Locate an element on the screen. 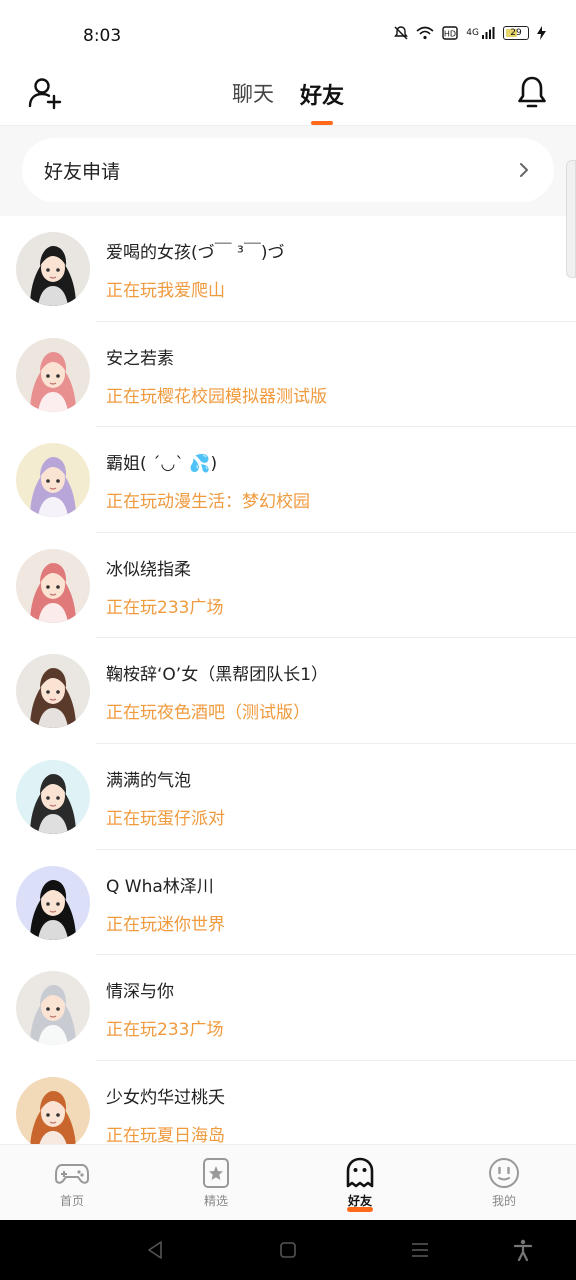 The width and height of the screenshot is (576, 1280). bottom-nav: 首页 精选 好友 我的 is located at coordinates (288, 1182).